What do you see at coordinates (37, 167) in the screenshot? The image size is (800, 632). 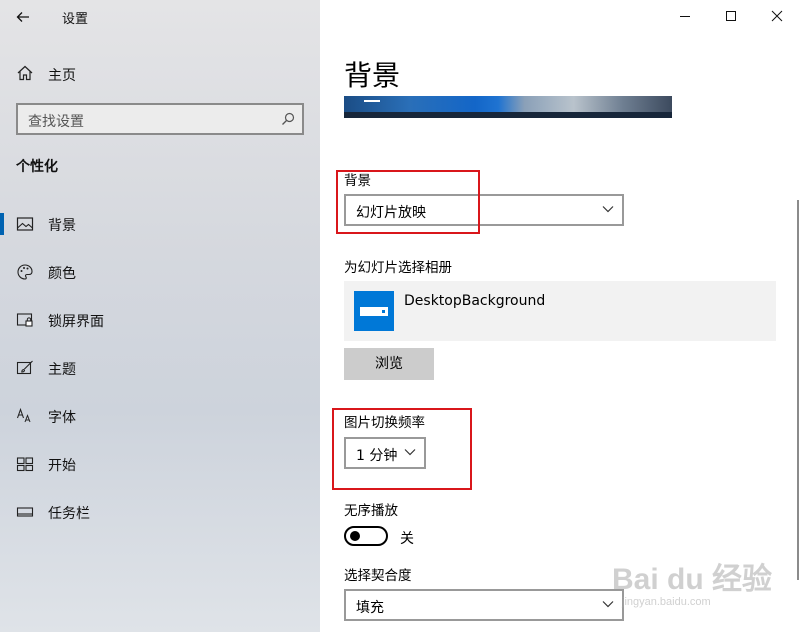 I see `section-title-personalization: 个性化` at bounding box center [37, 167].